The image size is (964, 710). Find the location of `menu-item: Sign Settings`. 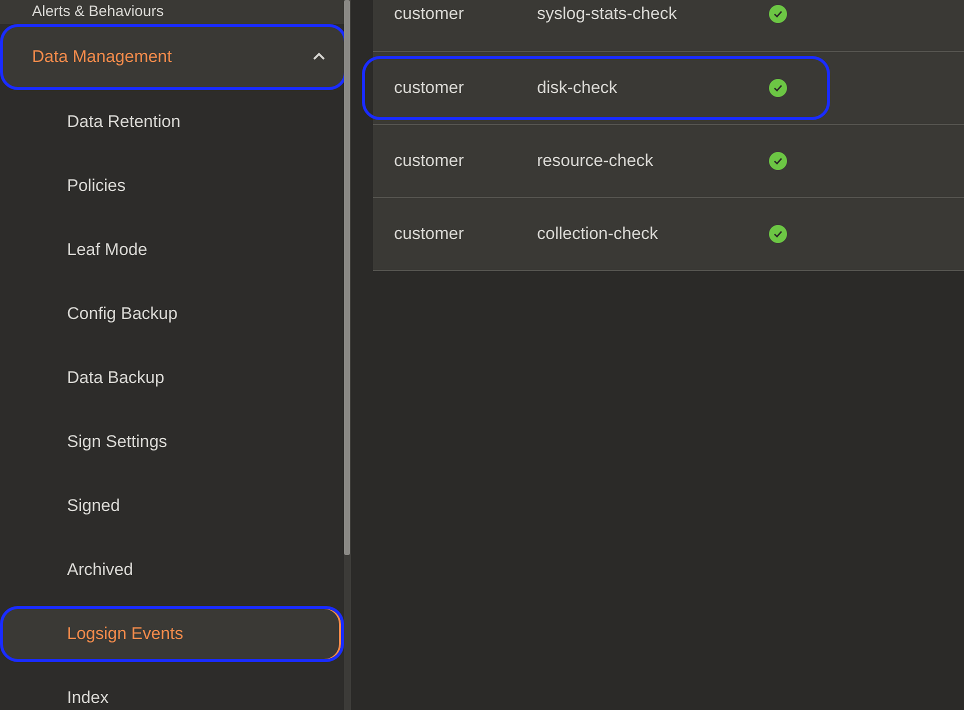

menu-item: Sign Settings is located at coordinates (172, 442).